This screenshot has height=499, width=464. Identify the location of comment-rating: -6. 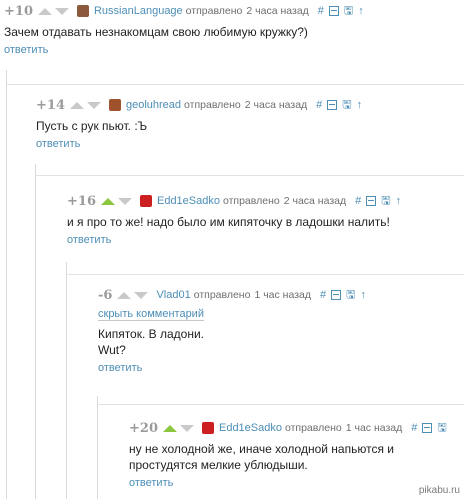
(105, 295).